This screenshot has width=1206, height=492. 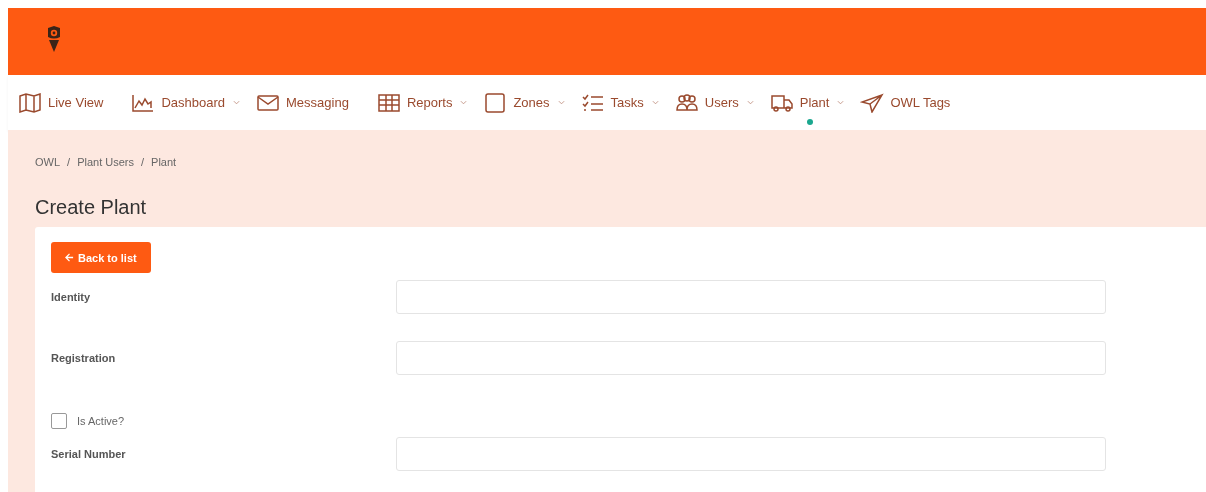 What do you see at coordinates (807, 102) in the screenshot?
I see `nav-item: Plant` at bounding box center [807, 102].